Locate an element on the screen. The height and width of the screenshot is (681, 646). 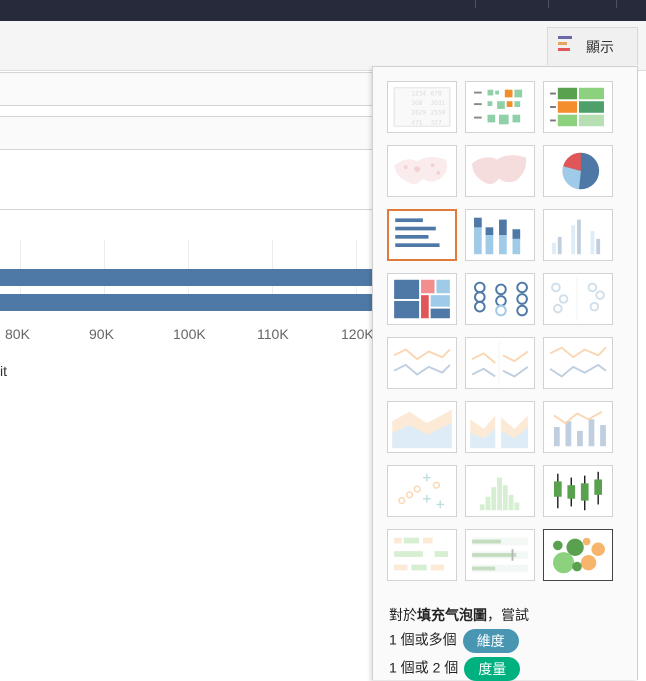
app-title-bar is located at coordinates (323, 10).